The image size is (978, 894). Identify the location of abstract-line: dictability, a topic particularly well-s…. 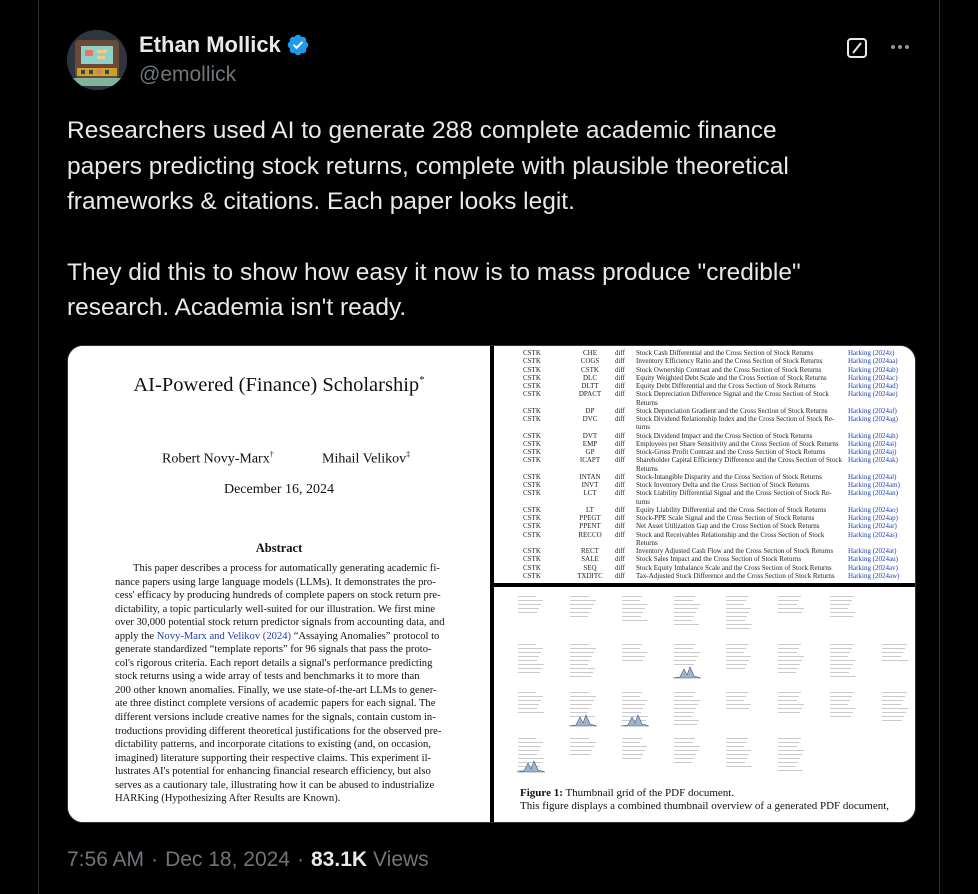
(275, 609).